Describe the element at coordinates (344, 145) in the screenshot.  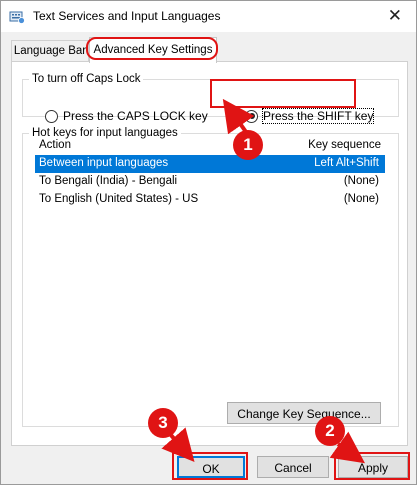
I see `column-header-key-sequence: Key sequence` at that location.